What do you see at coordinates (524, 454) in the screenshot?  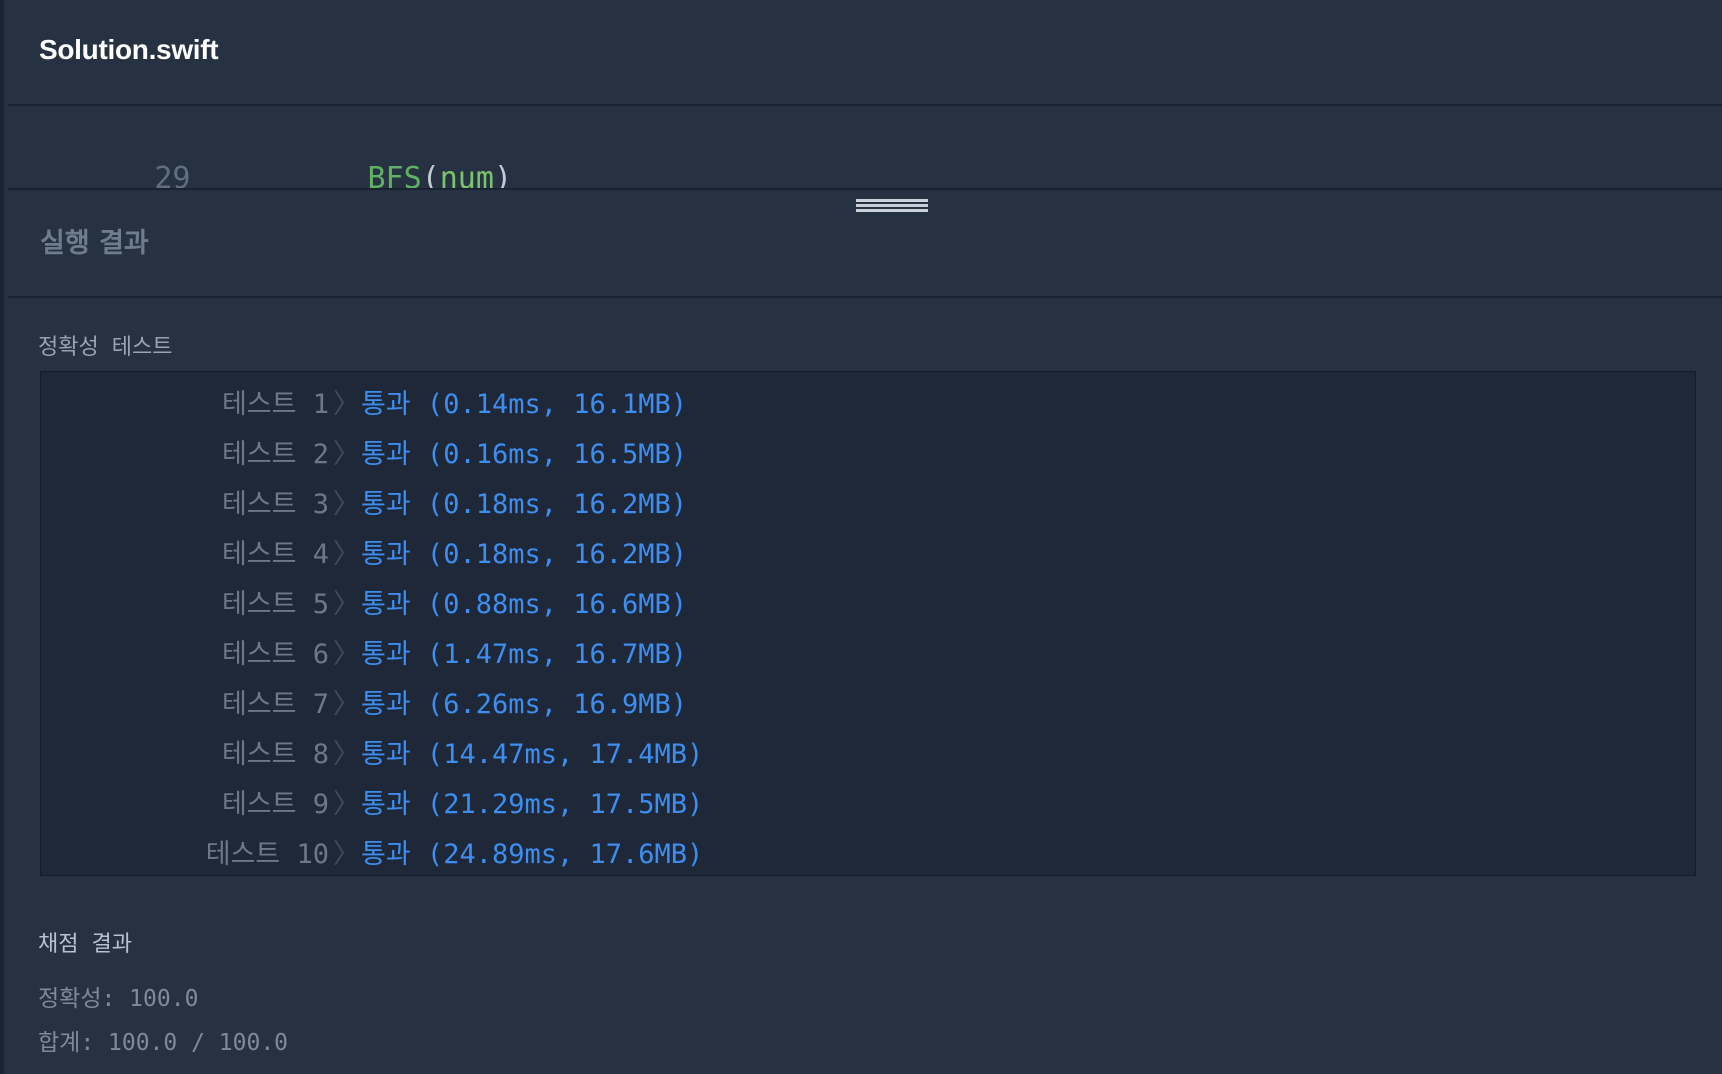 I see `test-result: 통과 (0.16ms, 16.5MB)` at bounding box center [524, 454].